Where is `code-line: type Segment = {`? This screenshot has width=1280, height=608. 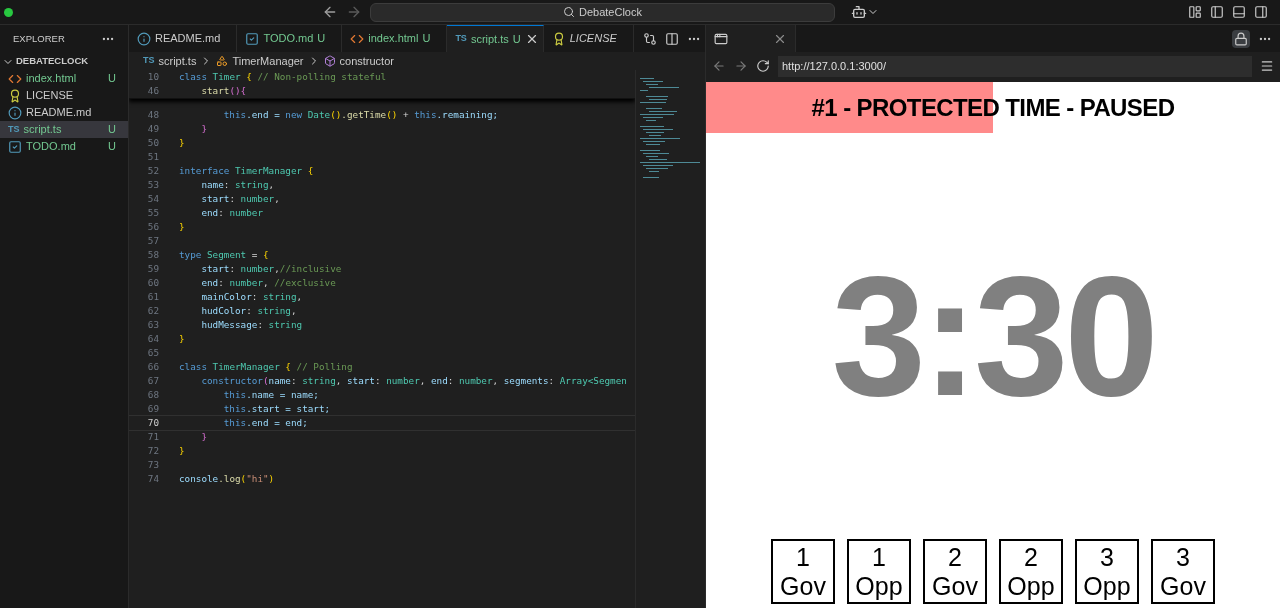
code-line: type Segment = { is located at coordinates (224, 255).